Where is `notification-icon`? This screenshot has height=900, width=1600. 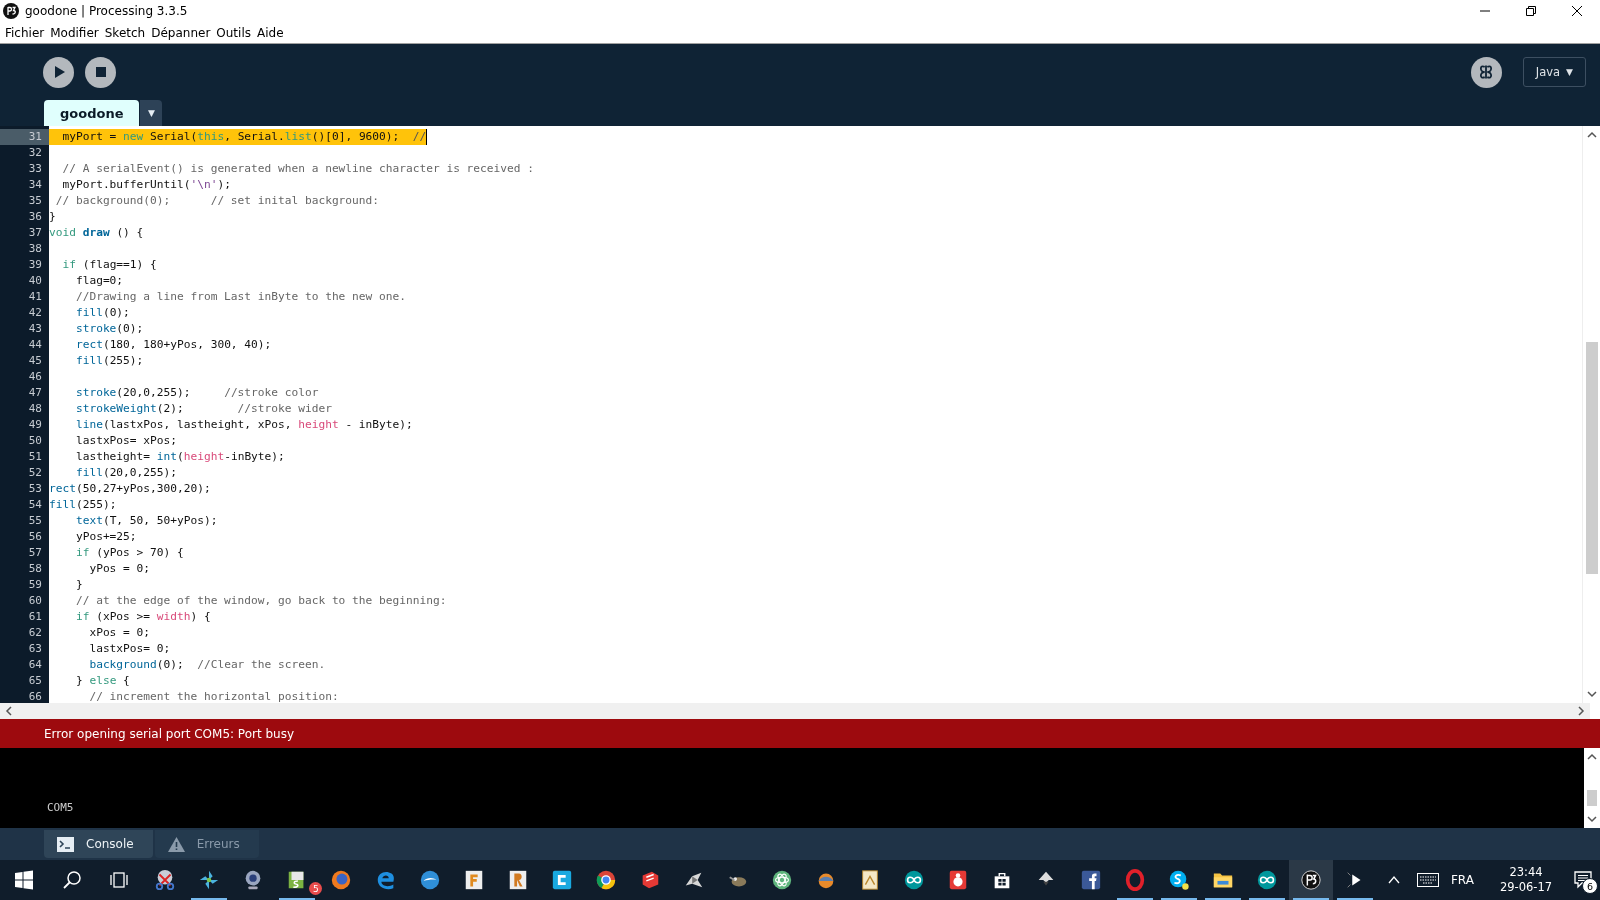 notification-icon is located at coordinates (1583, 880).